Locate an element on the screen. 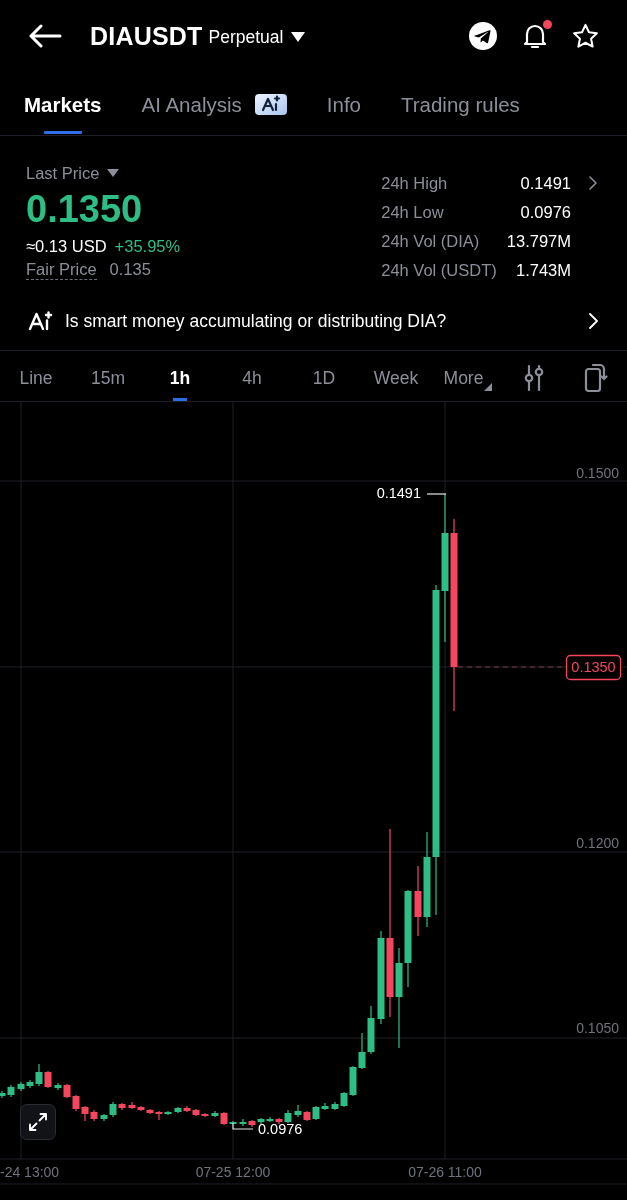 This screenshot has height=1200, width=627. price-type-dropdown: Last Price is located at coordinates (103, 173).